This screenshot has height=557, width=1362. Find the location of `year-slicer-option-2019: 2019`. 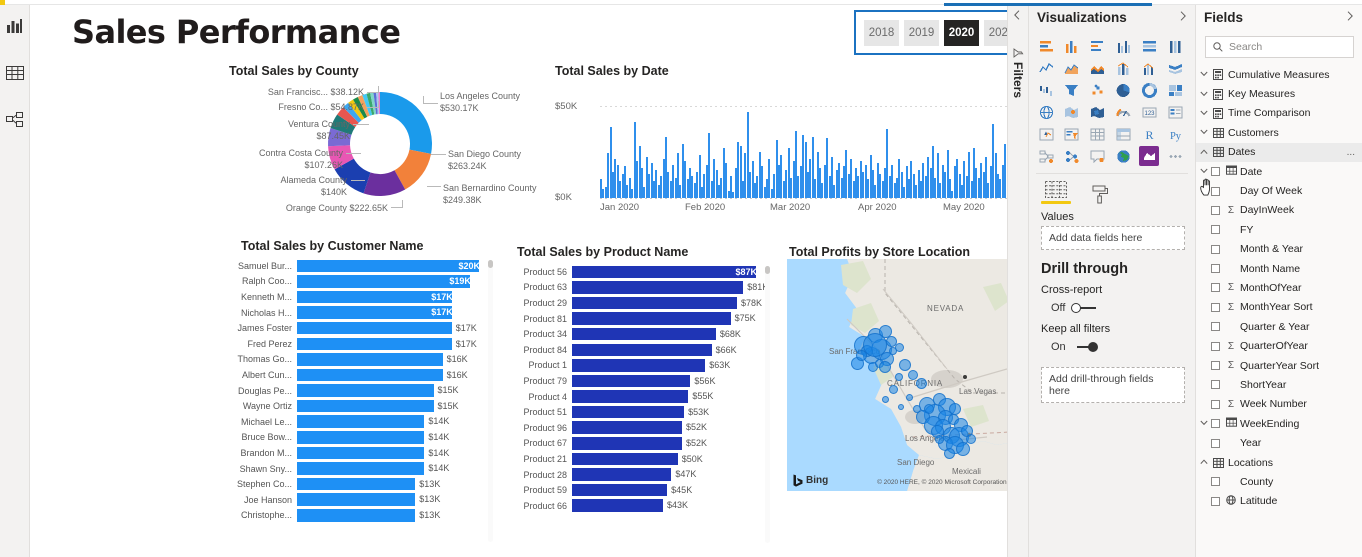

year-slicer-option-2019: 2019 is located at coordinates (921, 32).